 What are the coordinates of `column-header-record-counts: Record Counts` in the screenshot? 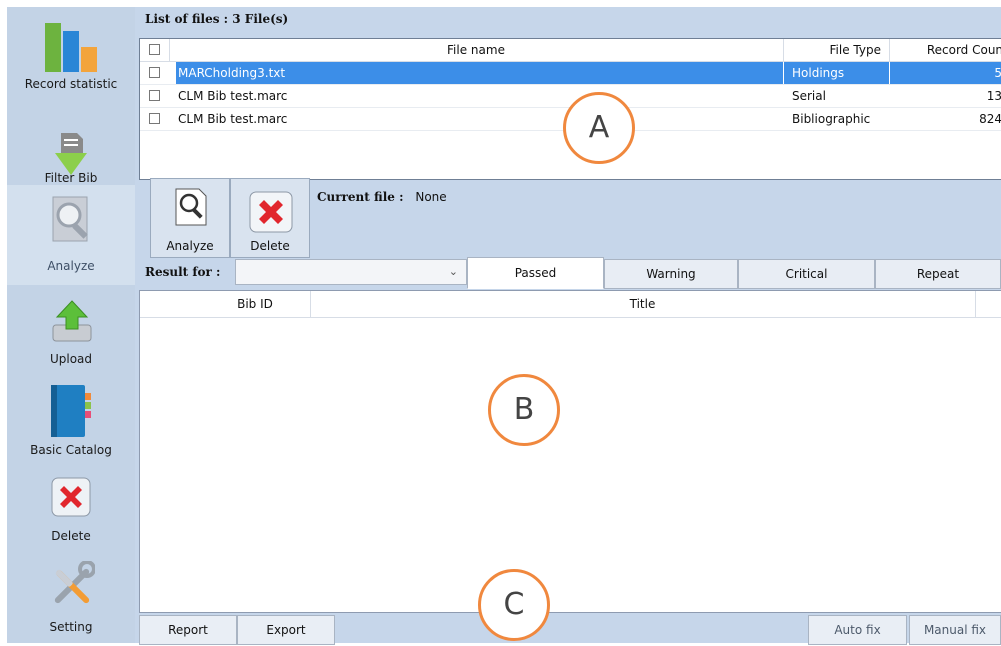 It's located at (945, 50).